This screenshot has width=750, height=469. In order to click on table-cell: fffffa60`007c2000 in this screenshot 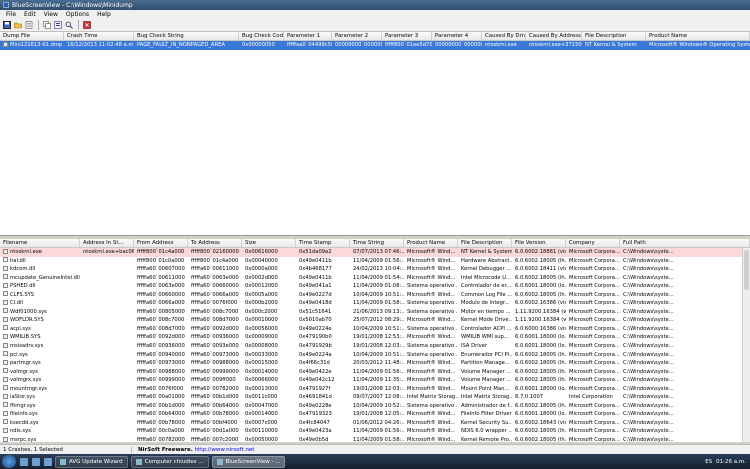, I will do `click(215, 439)`.